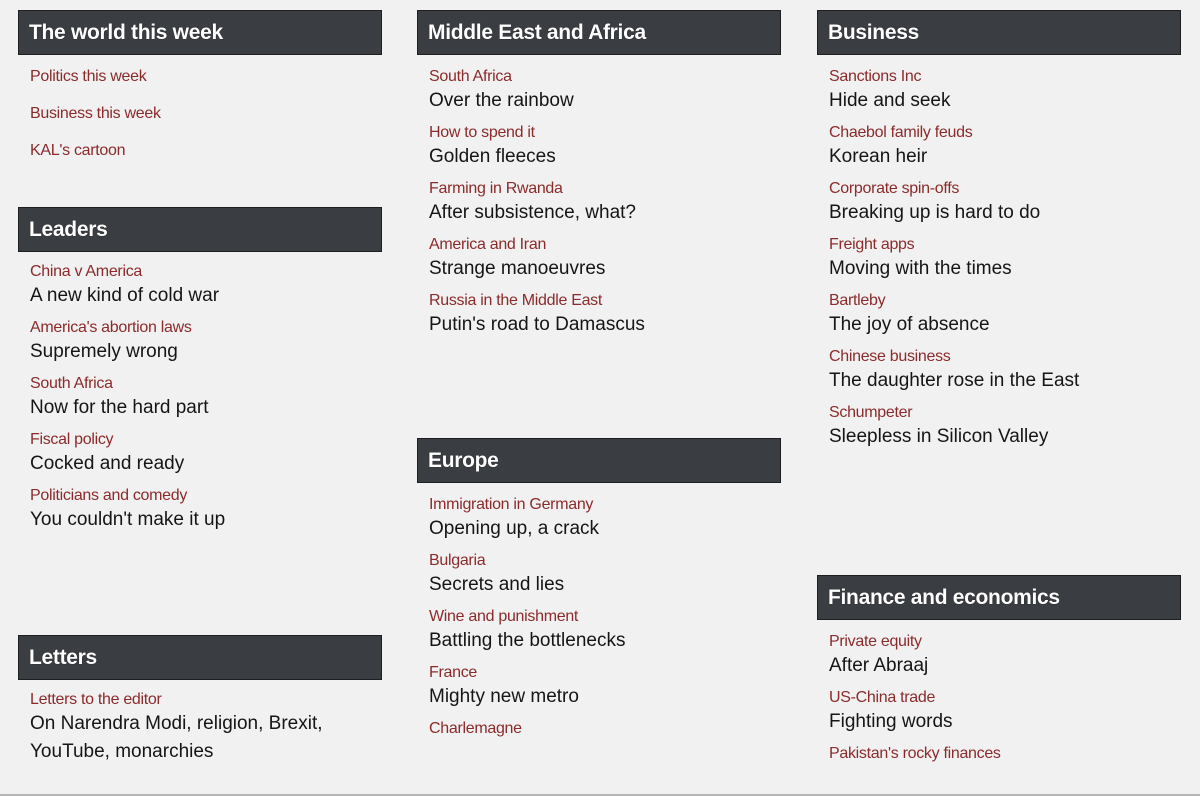  What do you see at coordinates (1005, 157) in the screenshot?
I see `article-headline: Korean heir` at bounding box center [1005, 157].